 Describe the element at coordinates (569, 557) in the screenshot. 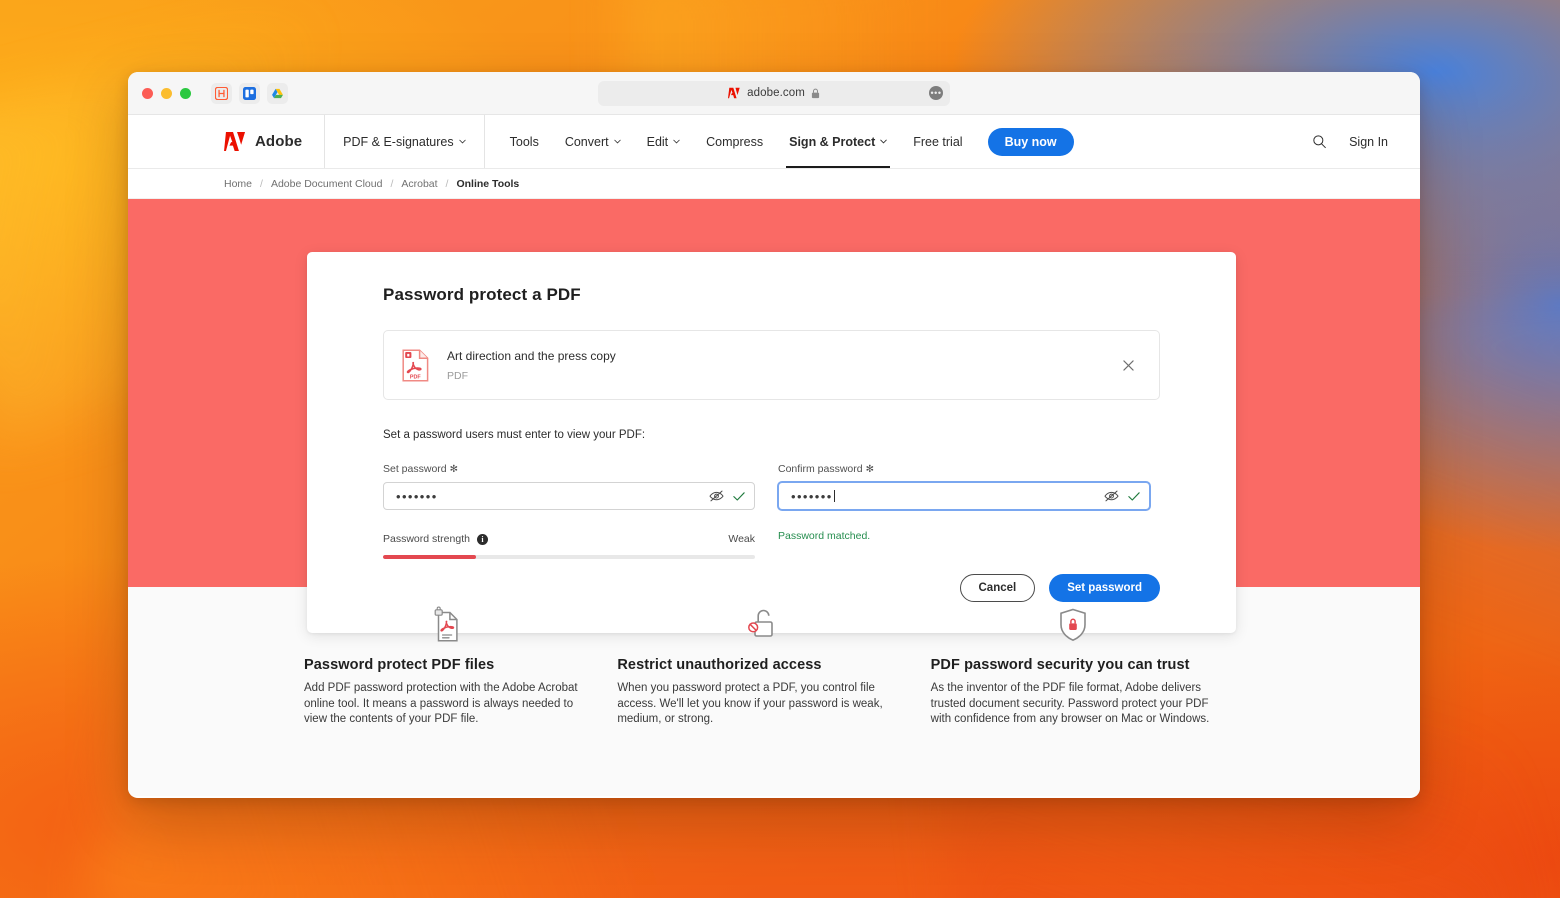

I see `password-strength-track` at that location.